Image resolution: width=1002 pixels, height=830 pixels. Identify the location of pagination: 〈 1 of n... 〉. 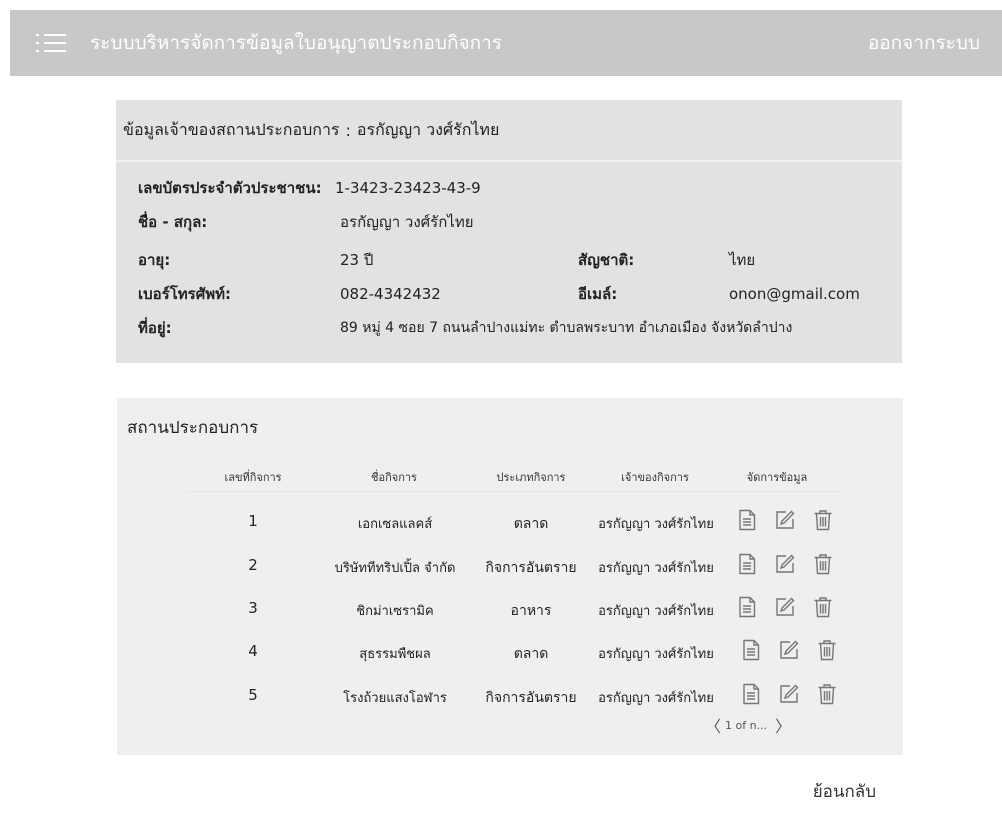
(748, 725).